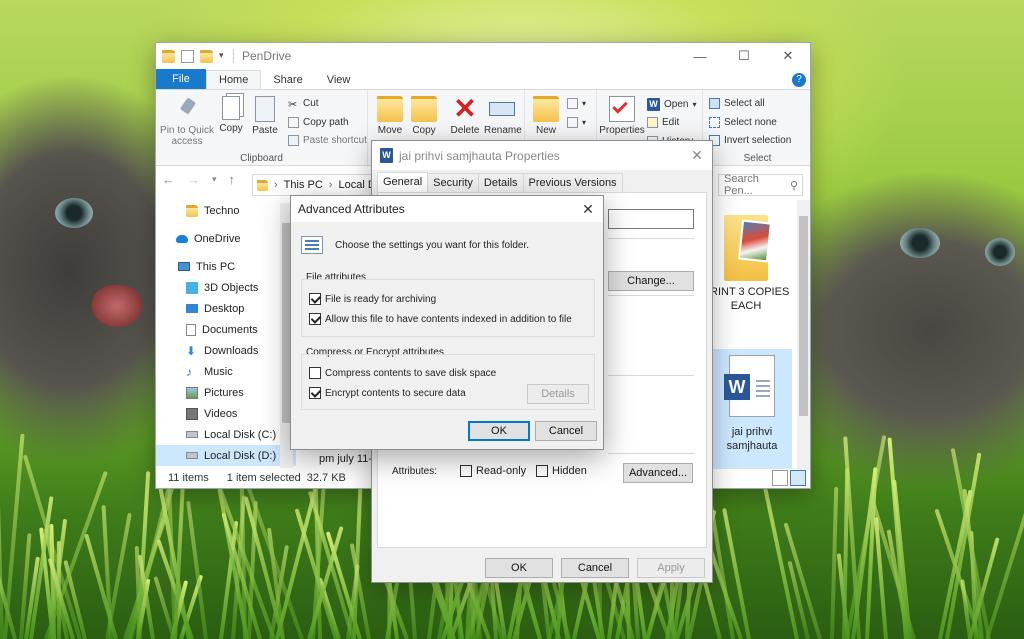 The height and width of the screenshot is (639, 1024). Describe the element at coordinates (700, 56) in the screenshot. I see `minimize-button: —` at that location.